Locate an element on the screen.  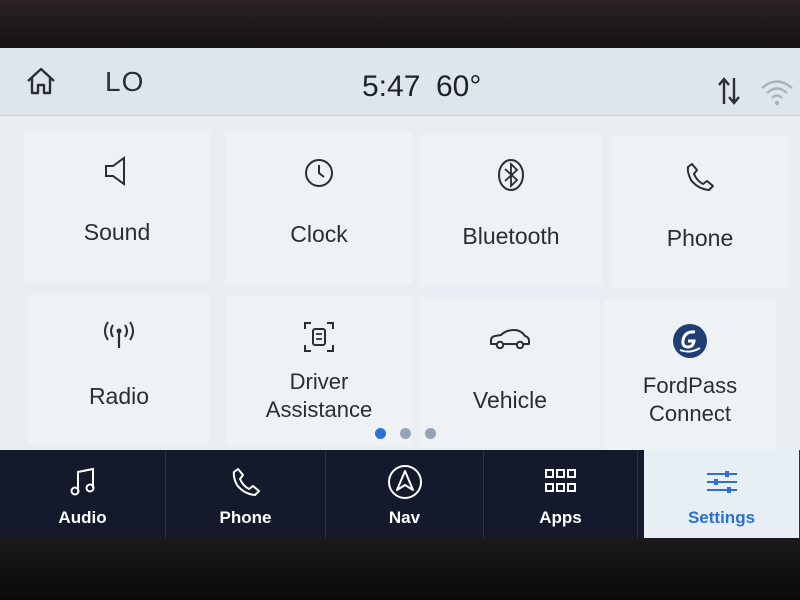
music-note-icon is located at coordinates (82, 481).